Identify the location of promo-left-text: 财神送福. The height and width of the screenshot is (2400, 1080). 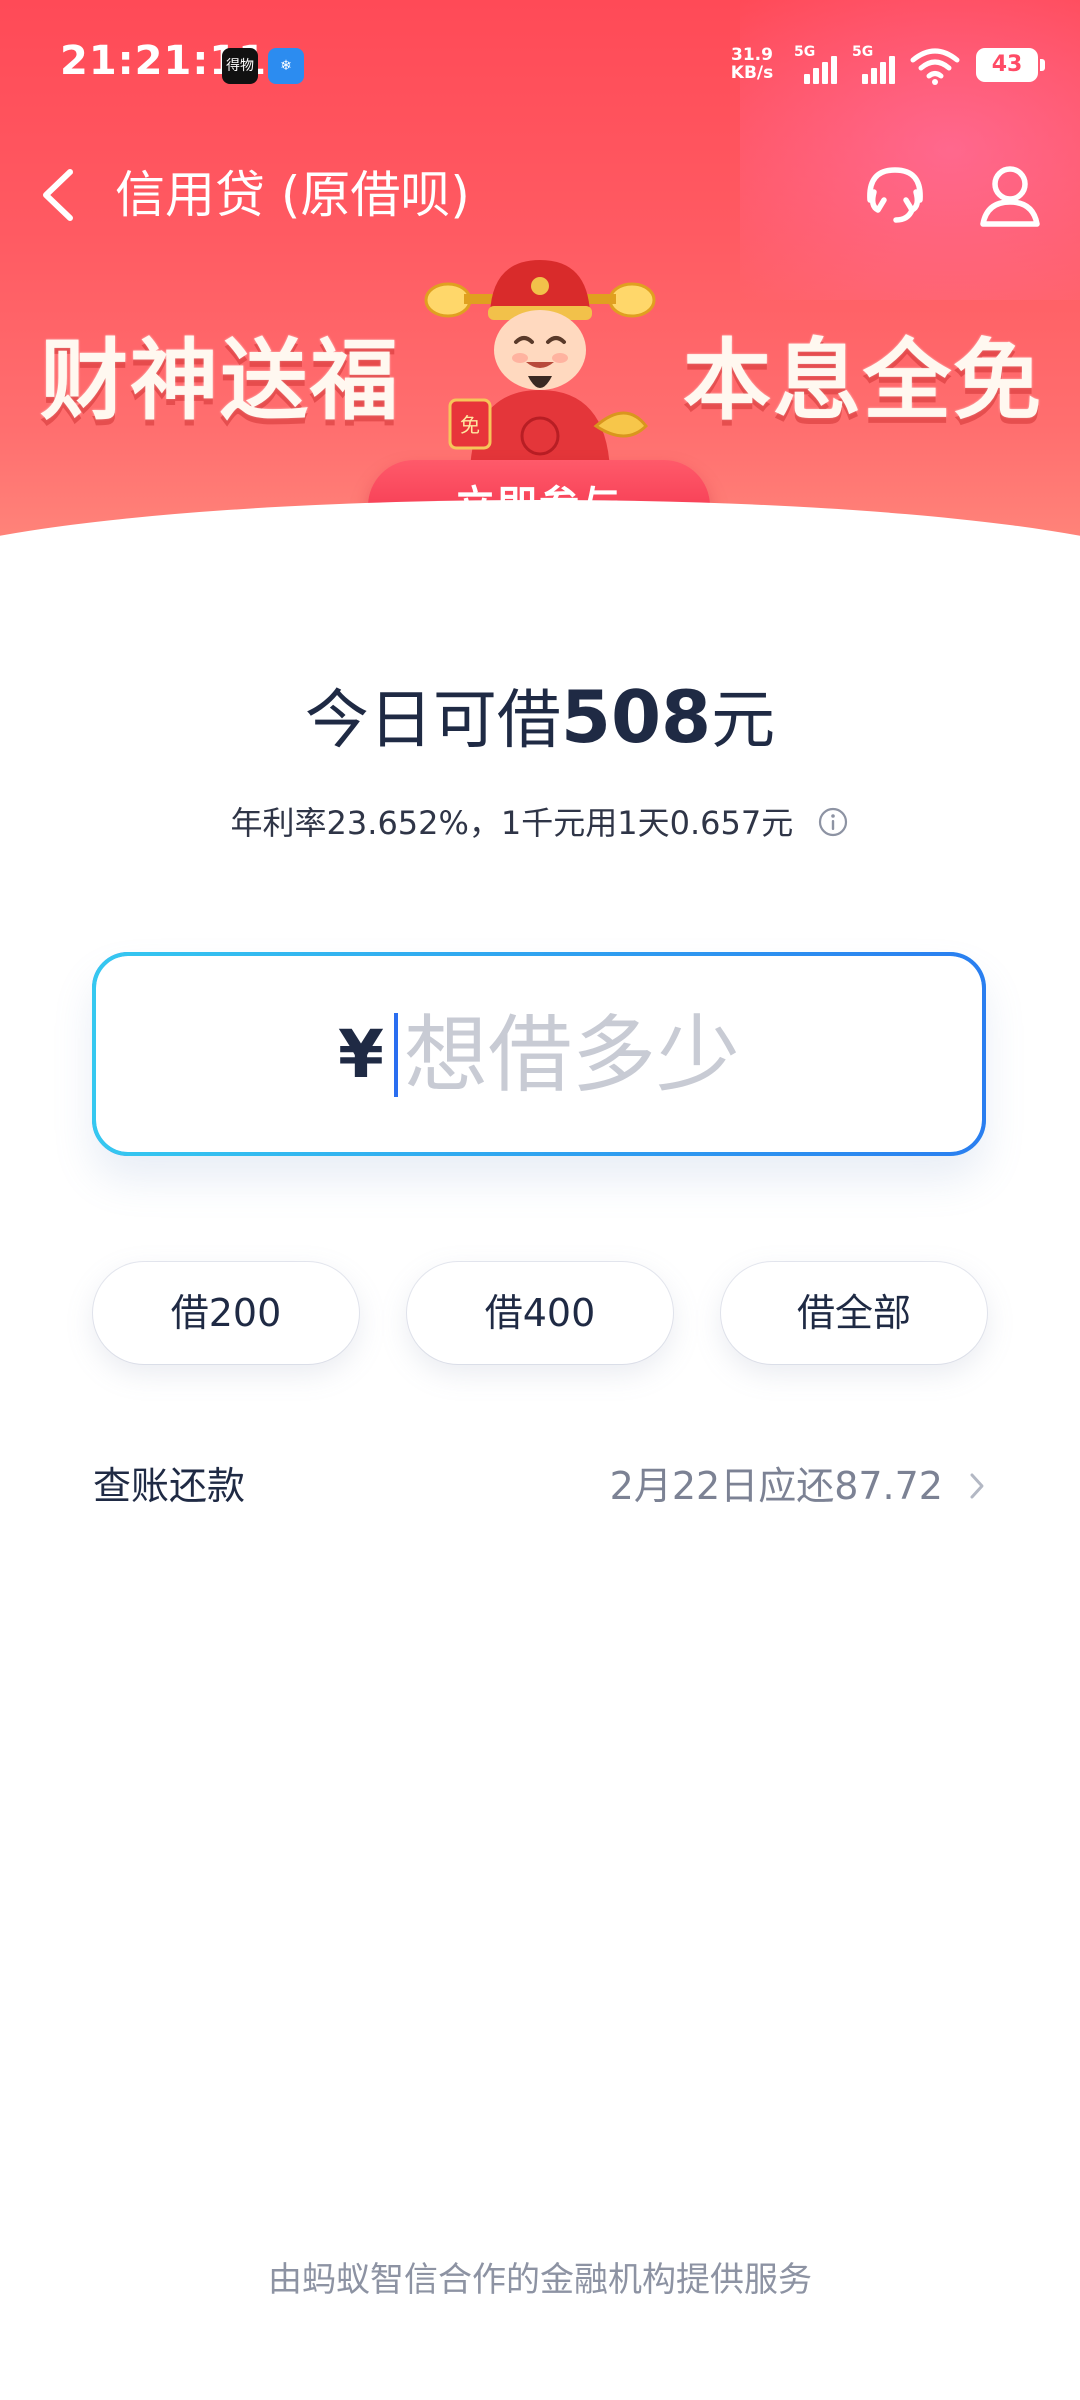
(220, 380).